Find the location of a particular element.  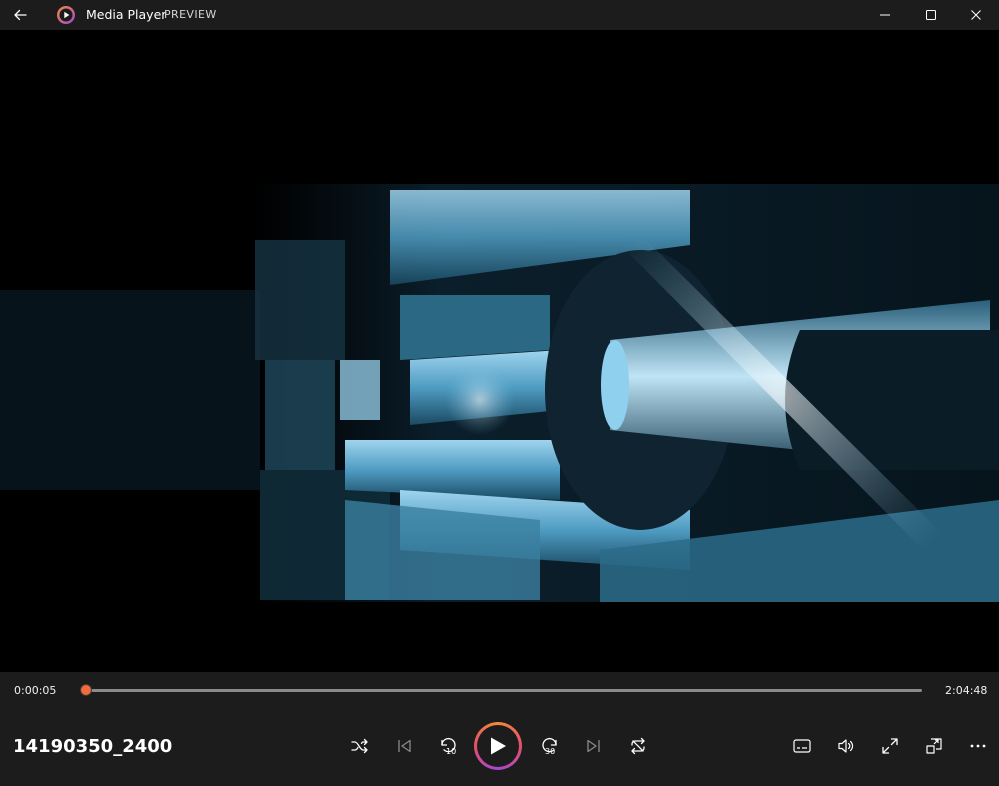

more-button is located at coordinates (978, 746).